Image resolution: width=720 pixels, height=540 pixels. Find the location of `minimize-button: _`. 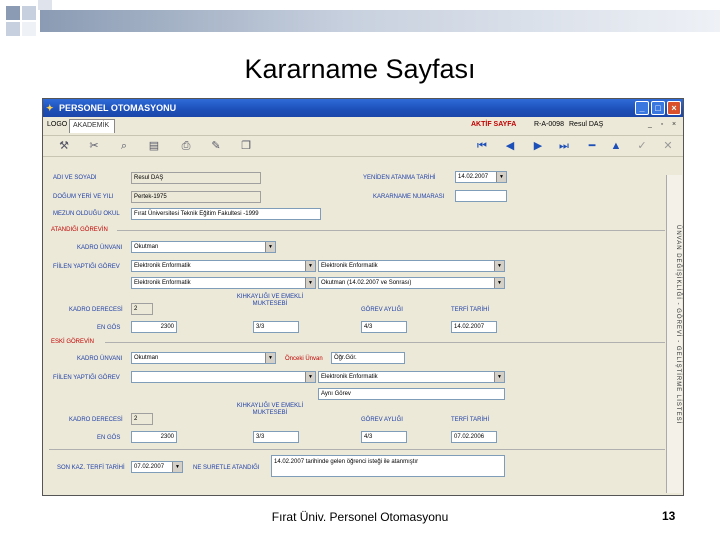

minimize-button: _ is located at coordinates (642, 108).